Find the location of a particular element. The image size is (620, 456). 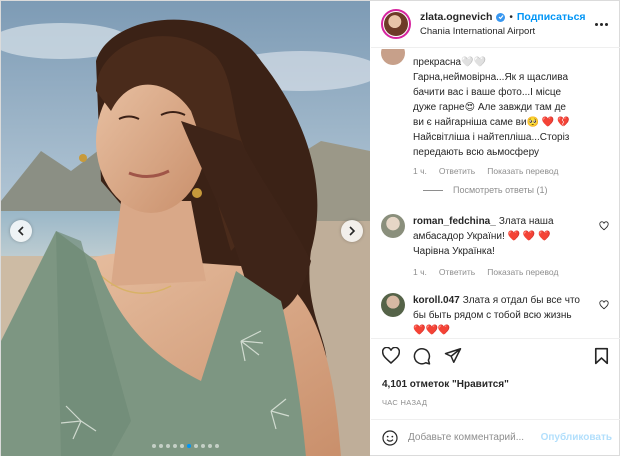

comment-text-line: Чарівна Українка! is located at coordinates (454, 251).